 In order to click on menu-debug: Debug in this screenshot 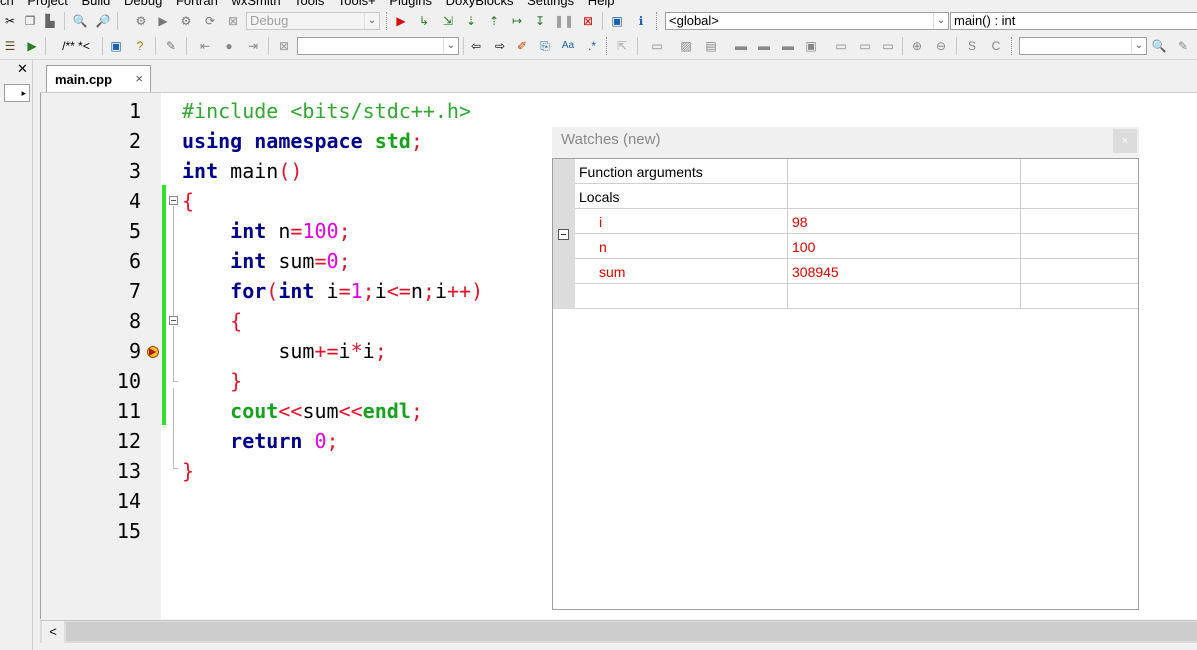, I will do `click(143, 4)`.